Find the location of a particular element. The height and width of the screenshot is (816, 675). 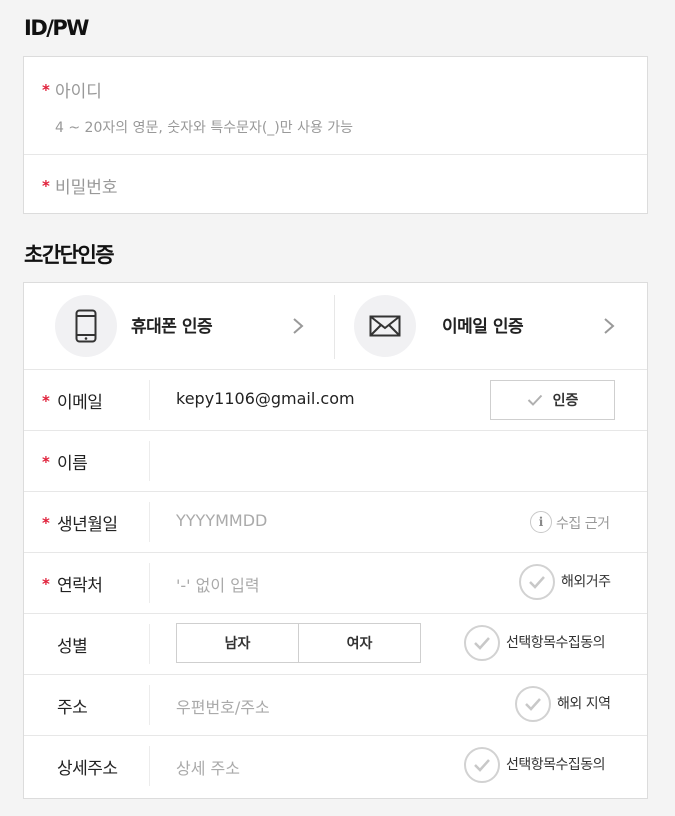

overseas-resident-label: 해외거주 is located at coordinates (586, 582).